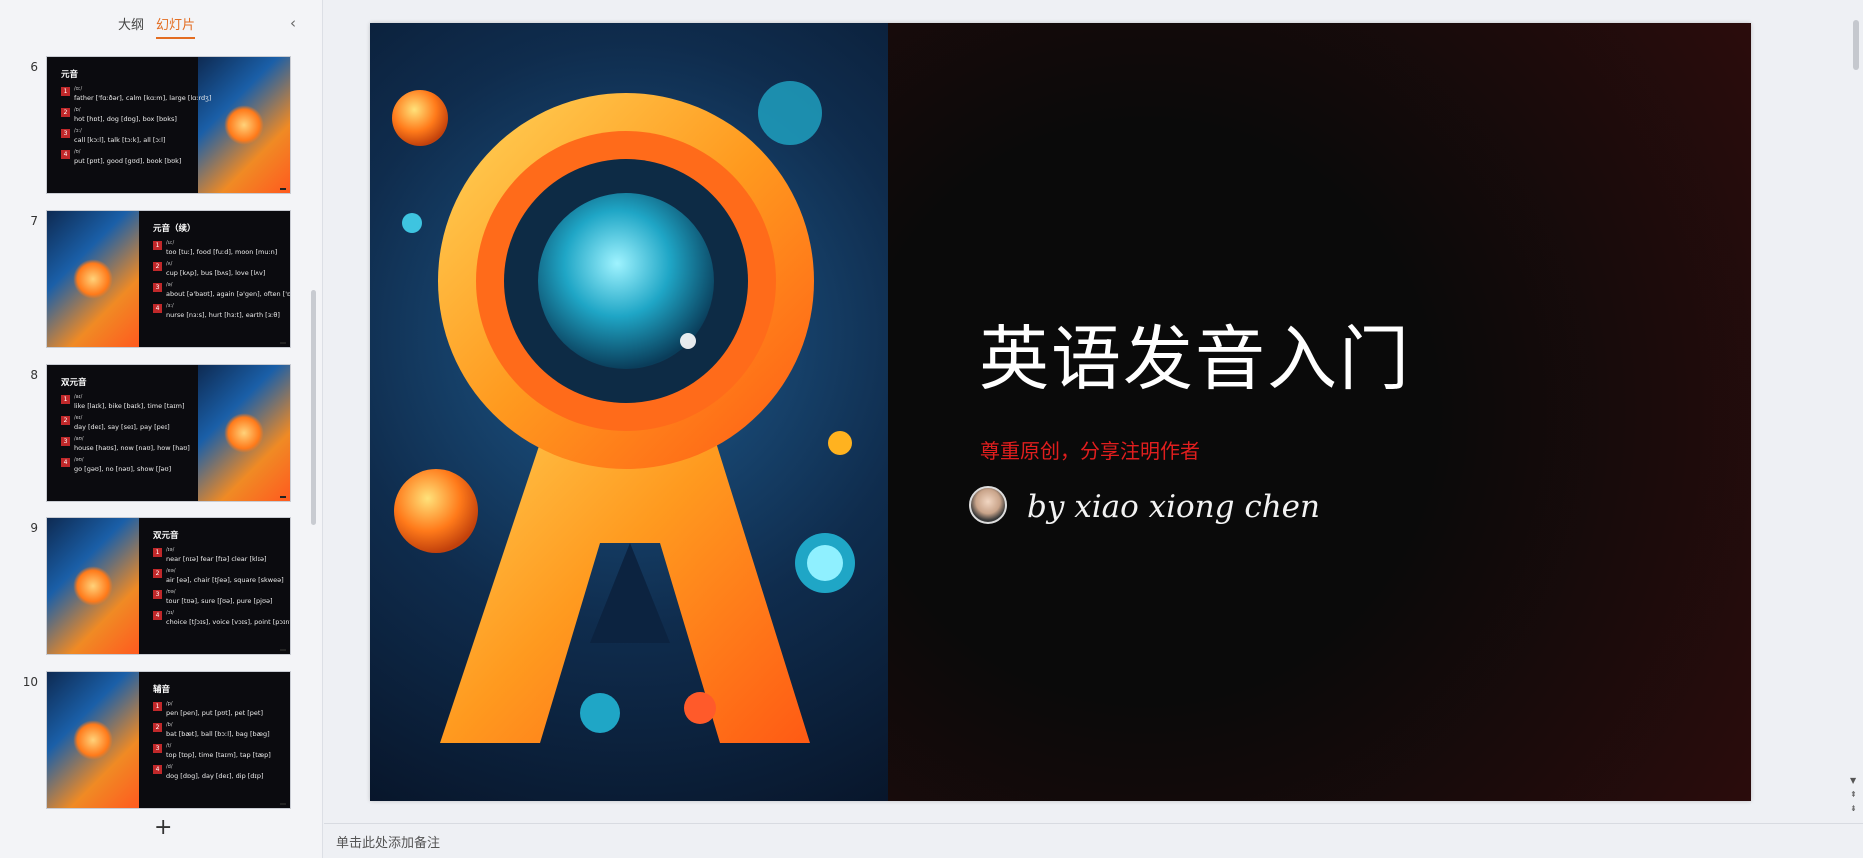 This screenshot has width=1863, height=858. I want to click on item-body: /uː/too [tuː], food [fuːd], moon [muːn], so click(221, 248).